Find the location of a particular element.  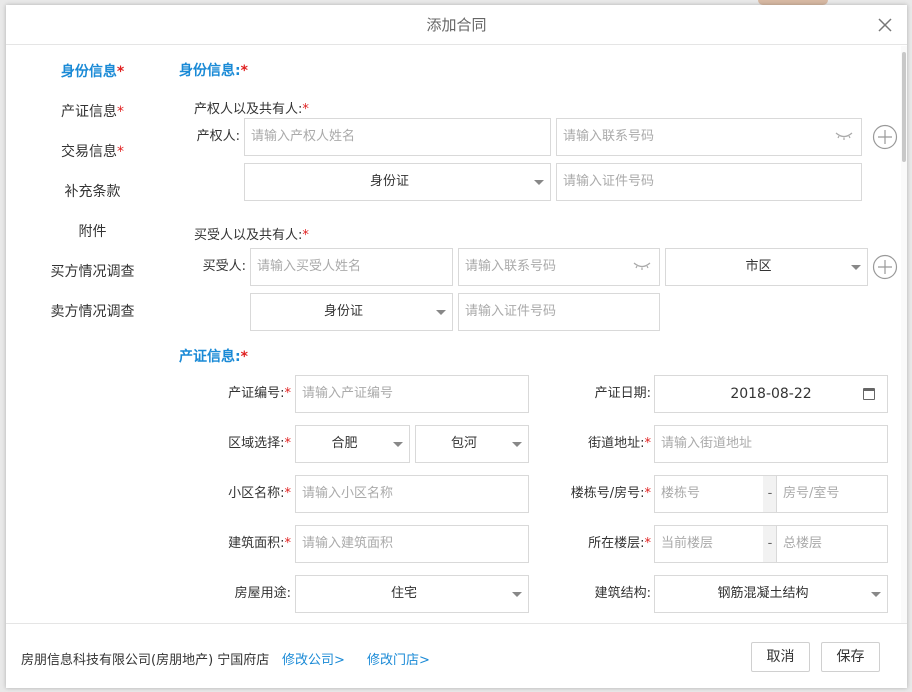

nav-item-seller-survey: 卖方情况调查 is located at coordinates (92, 312).